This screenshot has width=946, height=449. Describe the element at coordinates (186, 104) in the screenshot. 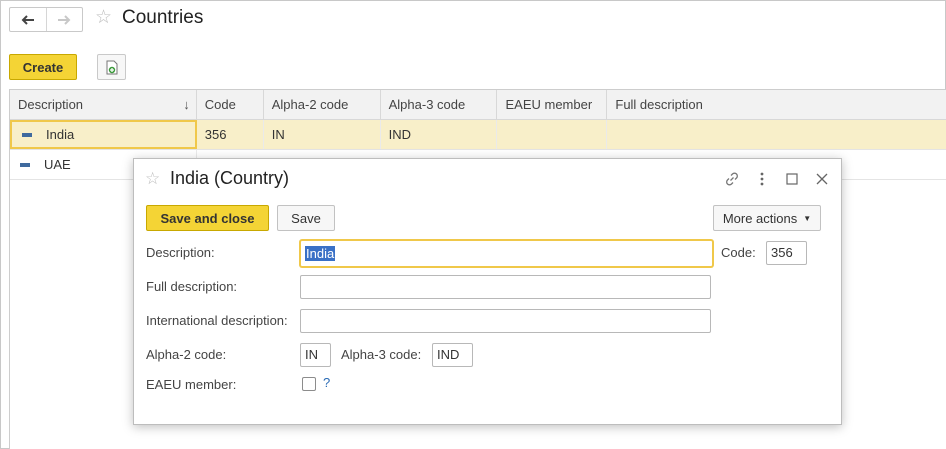

I see `sort-down-icon: ↓` at that location.